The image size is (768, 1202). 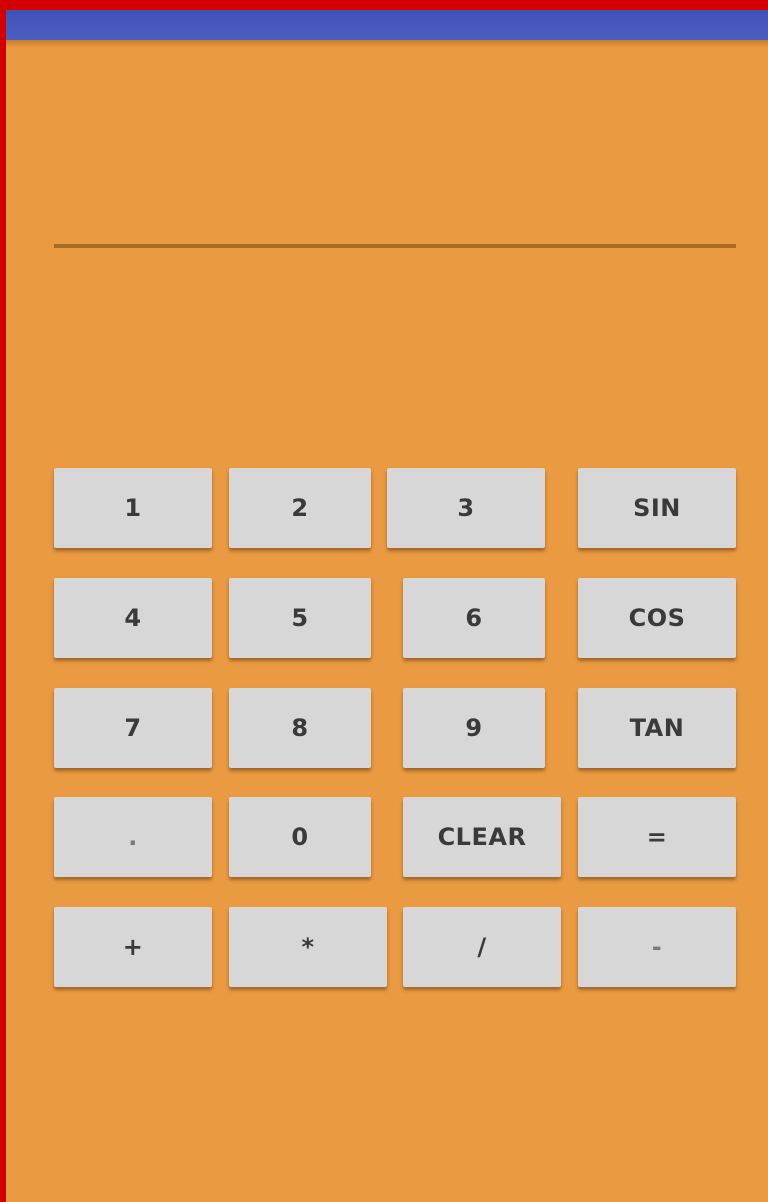 What do you see at coordinates (133, 728) in the screenshot?
I see `key-7-button: 7` at bounding box center [133, 728].